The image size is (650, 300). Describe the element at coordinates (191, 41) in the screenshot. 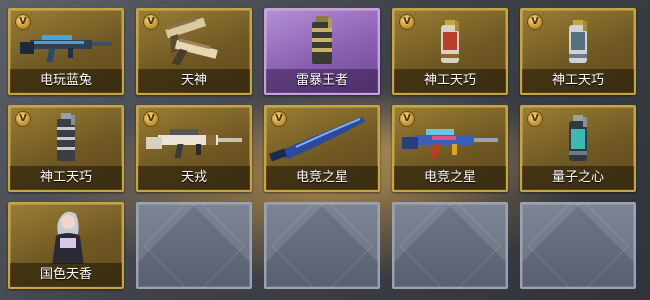

I see `dual-pistols-icon` at that location.